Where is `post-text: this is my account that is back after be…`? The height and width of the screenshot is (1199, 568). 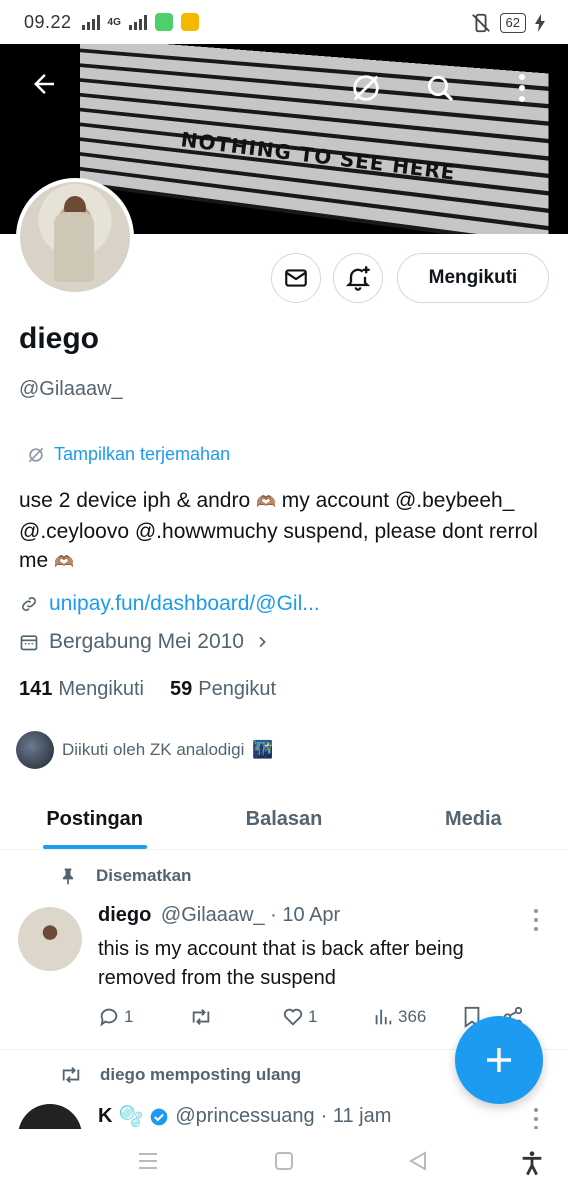
post-text: this is my account that is back after be… is located at coordinates (281, 963).